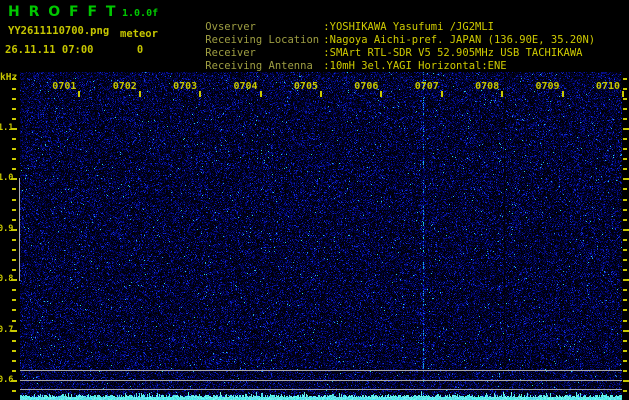  I want to click on app-version: 1.0.0f, so click(140, 13).